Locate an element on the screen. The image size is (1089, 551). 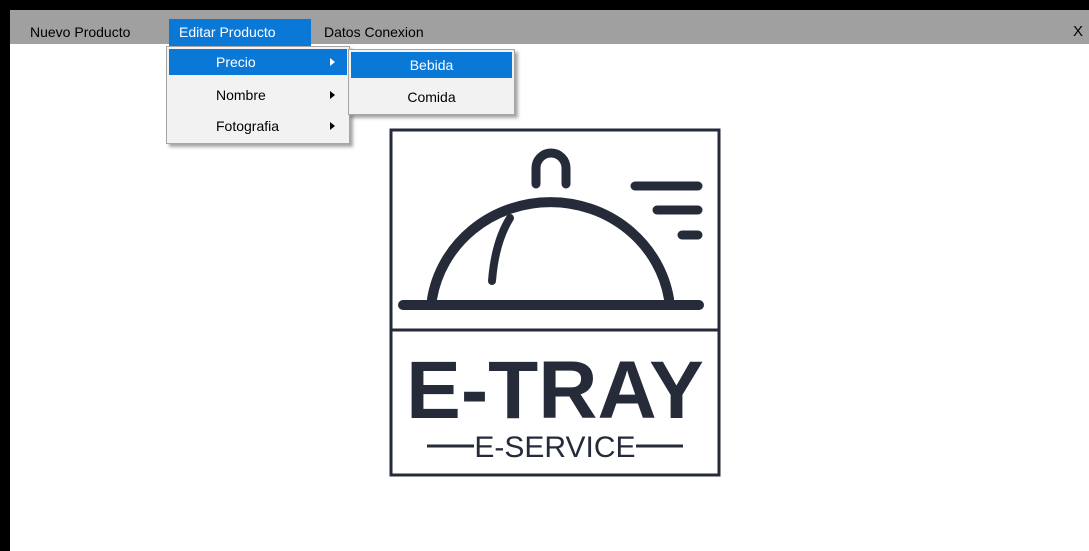
precio-submenu: Bebida Comida is located at coordinates (431, 82).